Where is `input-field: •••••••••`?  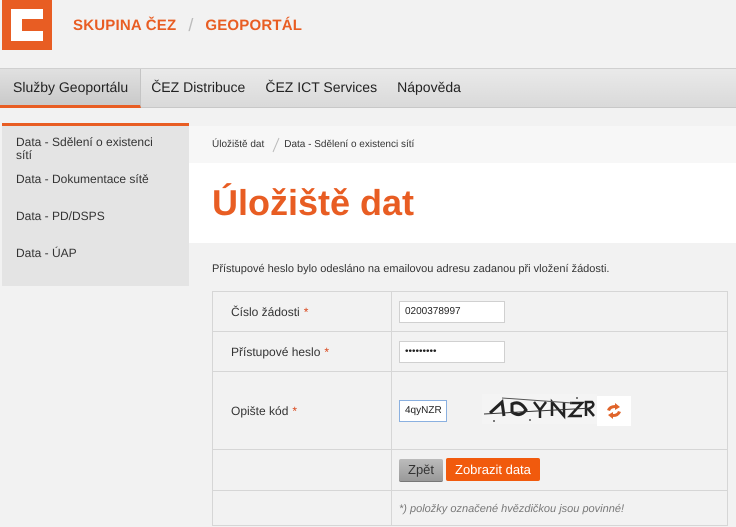 input-field: ••••••••• is located at coordinates (452, 351).